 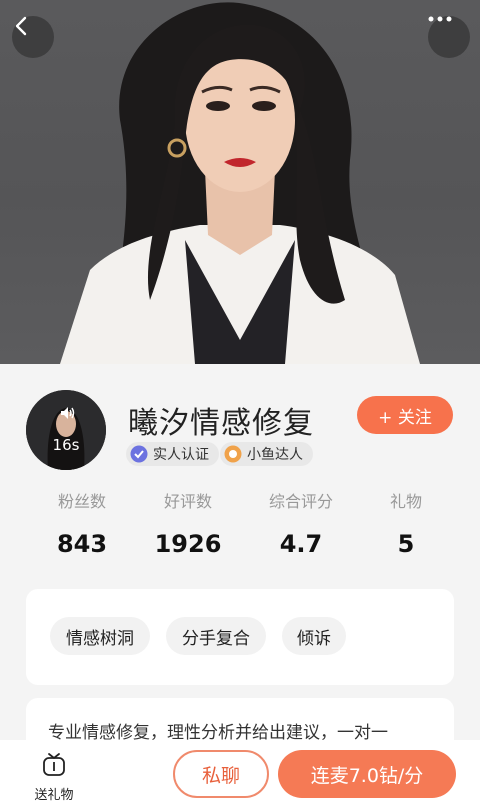 I want to click on real-person-label: 实人认证, so click(x=181, y=455).